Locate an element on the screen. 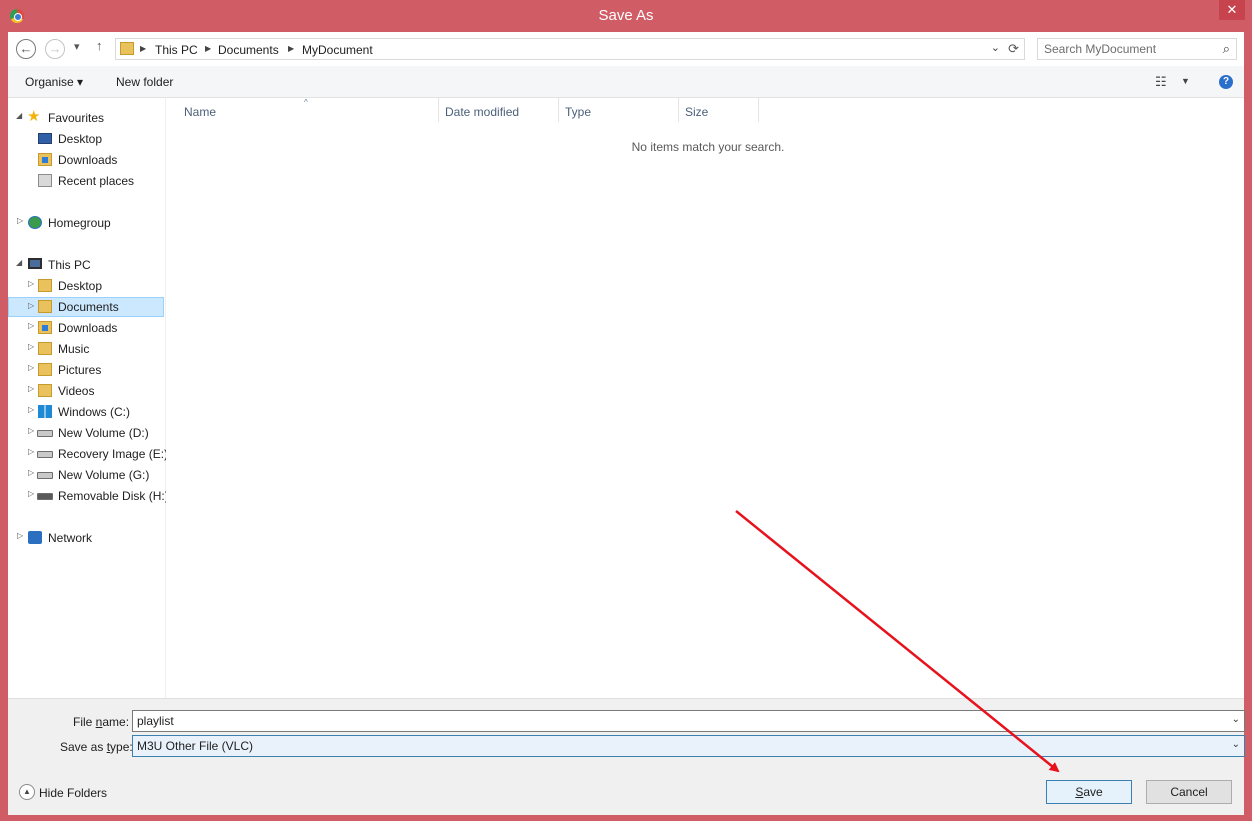  close-button: ✕ is located at coordinates (1232, 10).